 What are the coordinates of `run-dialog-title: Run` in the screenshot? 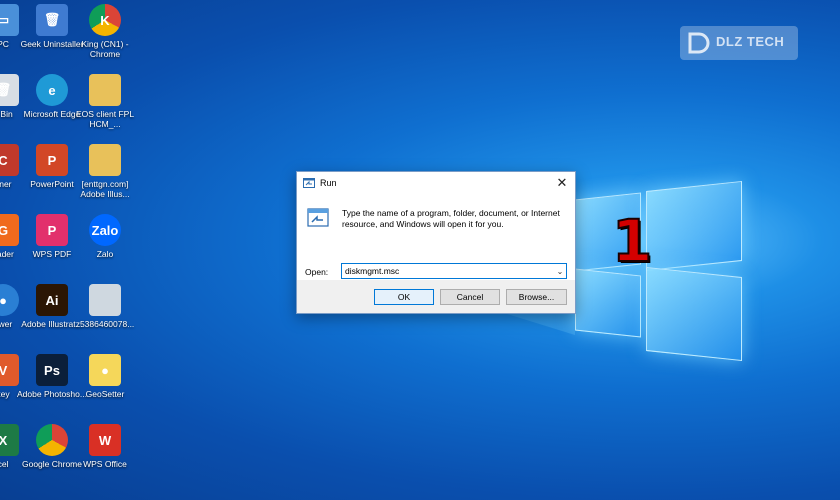 It's located at (328, 183).